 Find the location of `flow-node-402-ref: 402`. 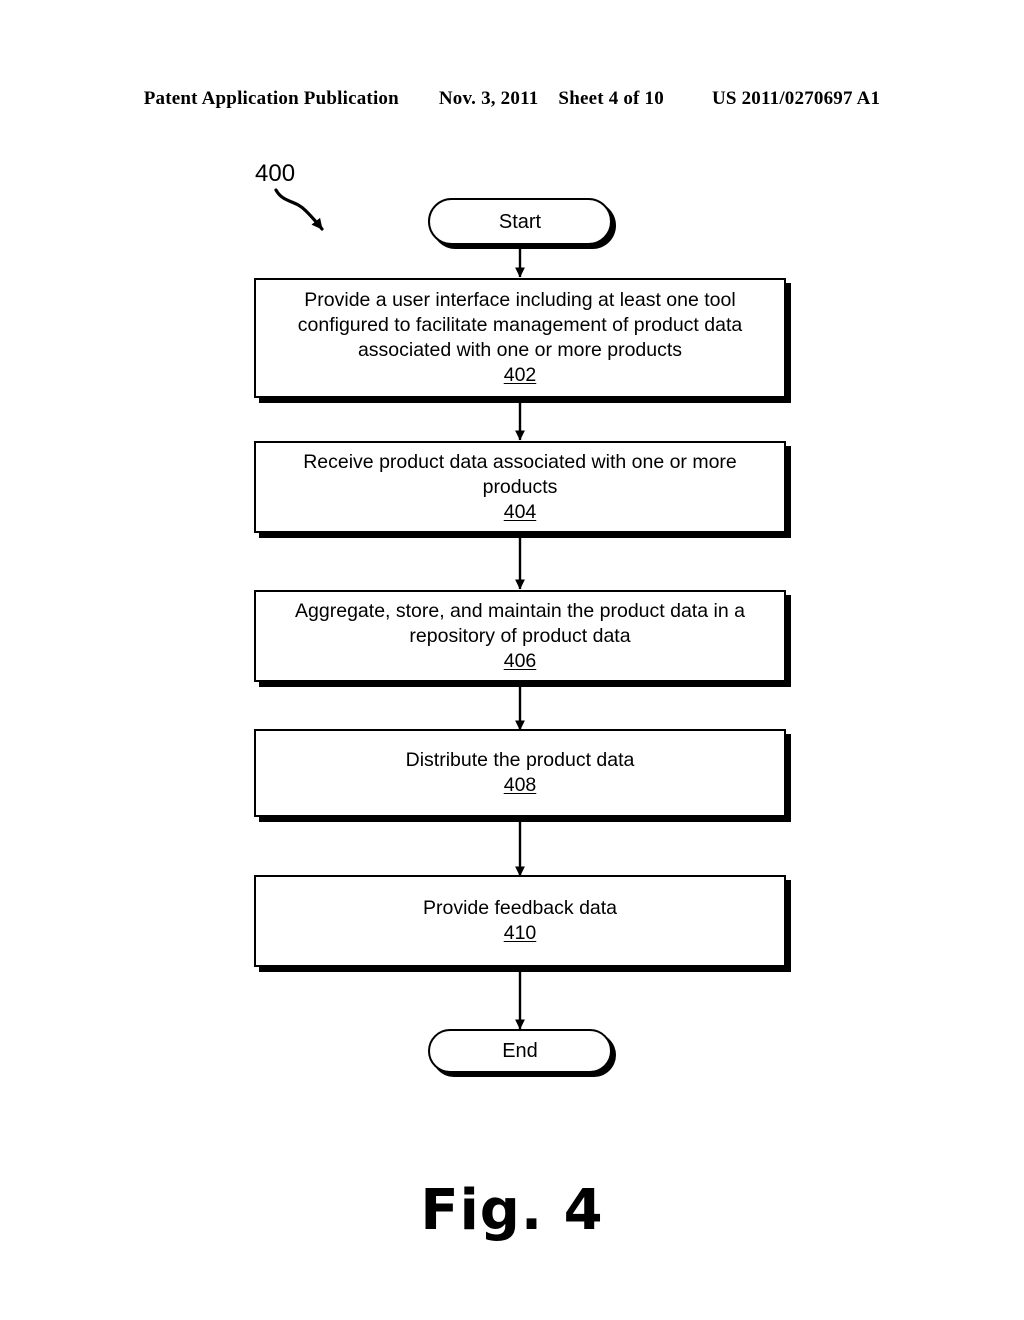

flow-node-402-ref: 402 is located at coordinates (520, 375).